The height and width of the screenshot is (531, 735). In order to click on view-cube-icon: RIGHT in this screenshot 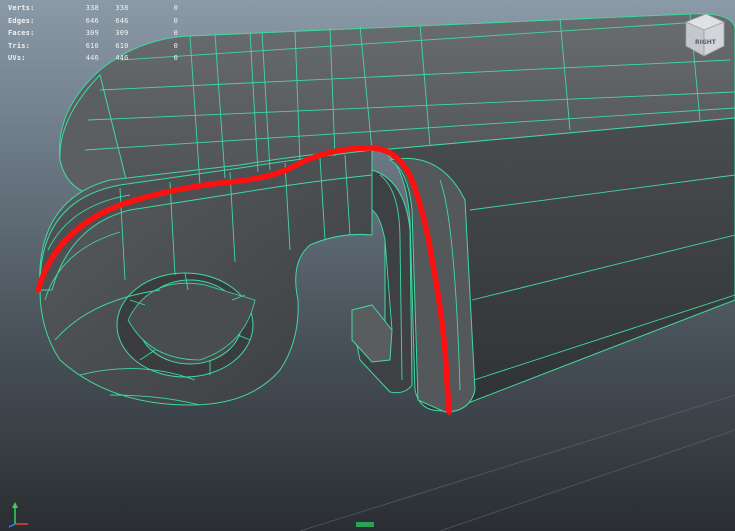, I will do `click(704, 35)`.